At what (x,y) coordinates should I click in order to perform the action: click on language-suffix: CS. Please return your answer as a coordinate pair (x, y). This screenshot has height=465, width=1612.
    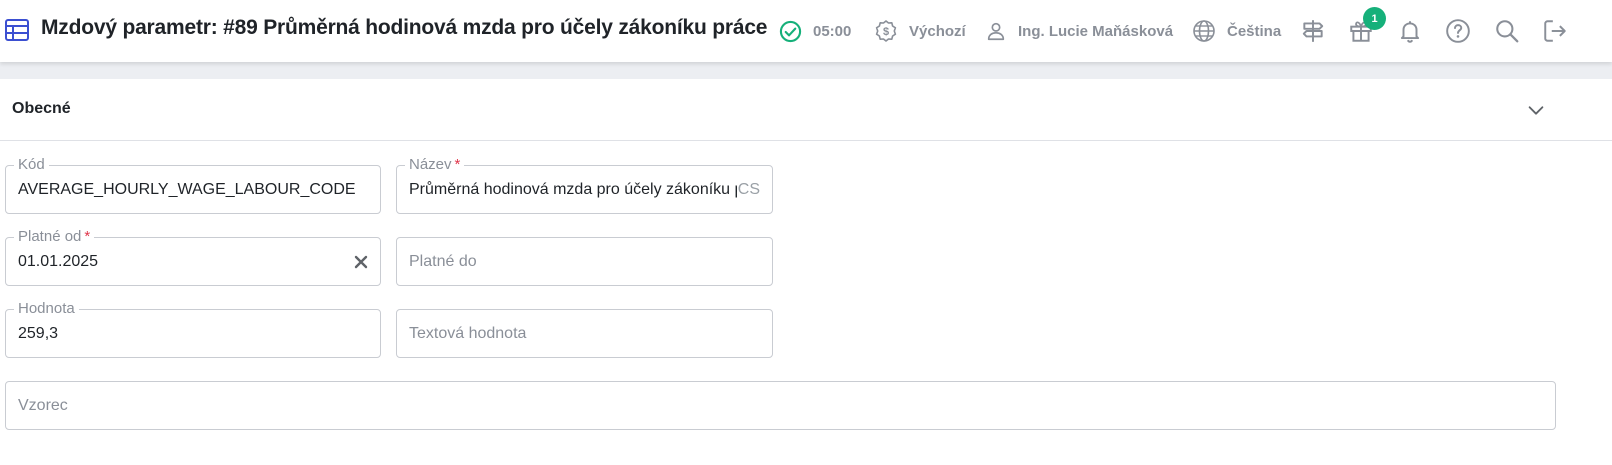
    Looking at the image, I should click on (748, 190).